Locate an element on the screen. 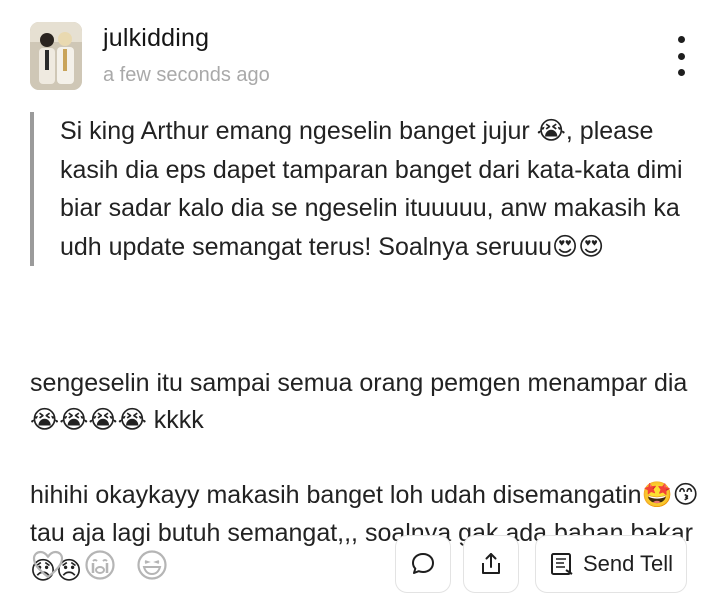  scroll-icon is located at coordinates (561, 564).